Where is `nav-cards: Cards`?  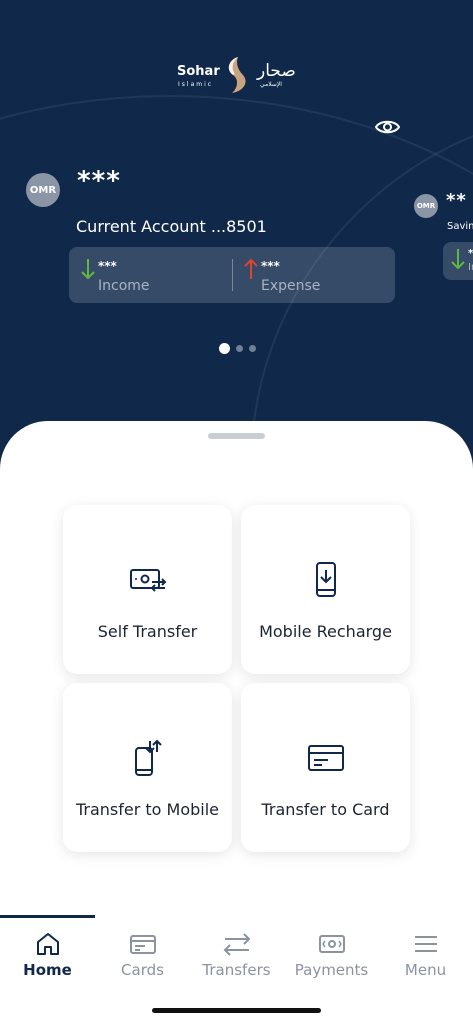 nav-cards: Cards is located at coordinates (142, 959).